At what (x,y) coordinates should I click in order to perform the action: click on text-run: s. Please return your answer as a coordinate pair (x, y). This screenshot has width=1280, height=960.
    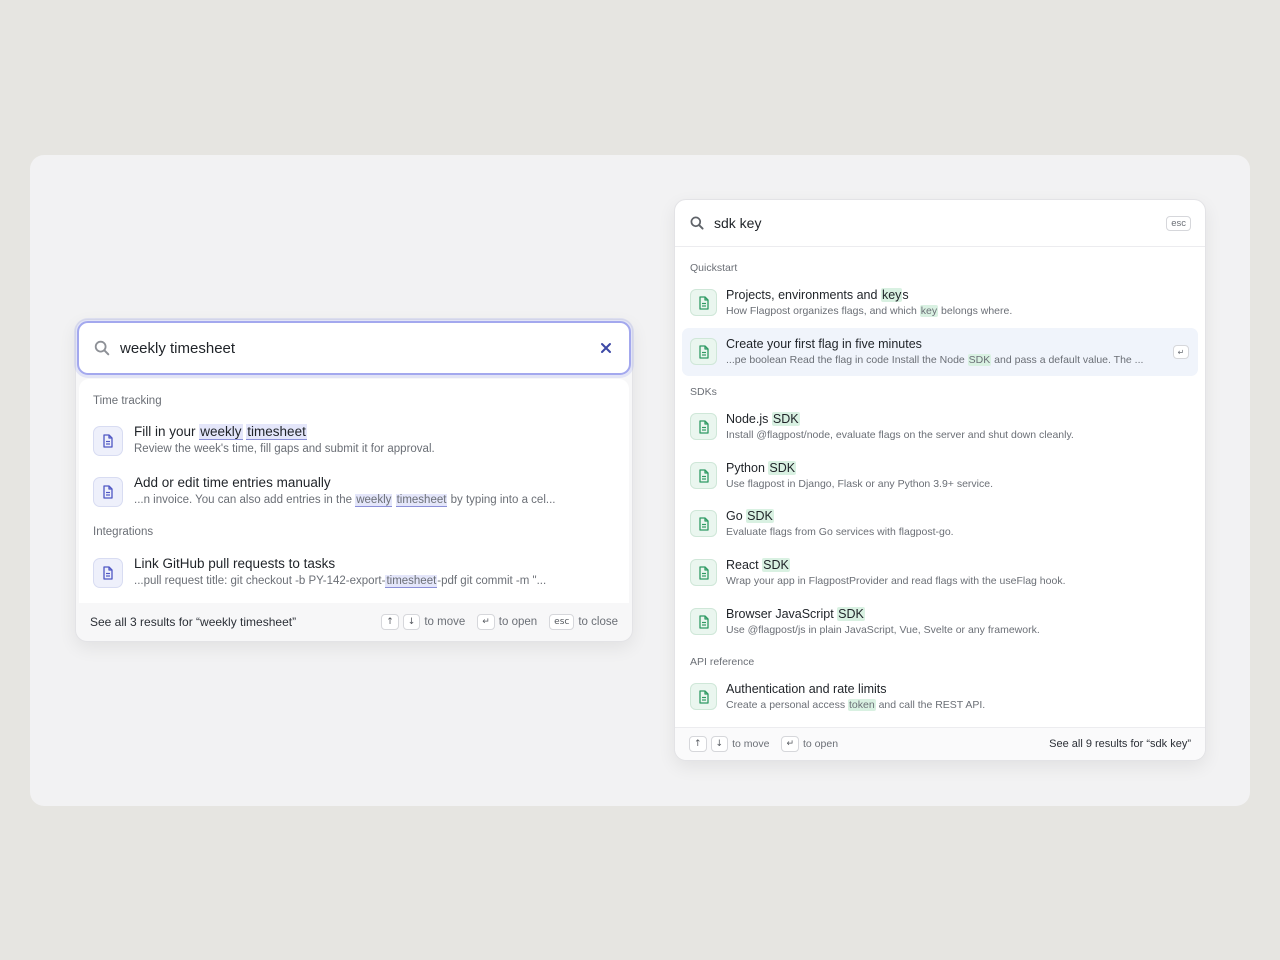
    Looking at the image, I should click on (905, 295).